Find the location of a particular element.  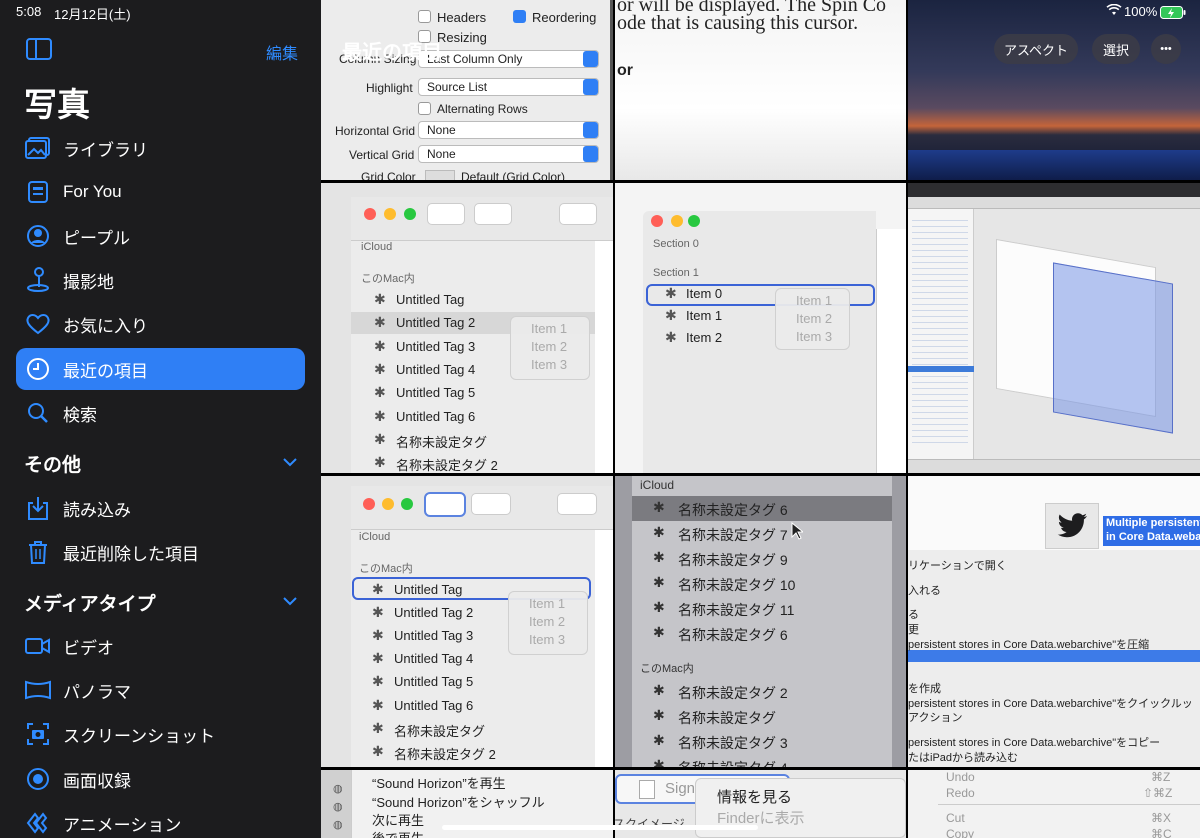

sidebar-item-label: ライブラリ is located at coordinates (105, 150).